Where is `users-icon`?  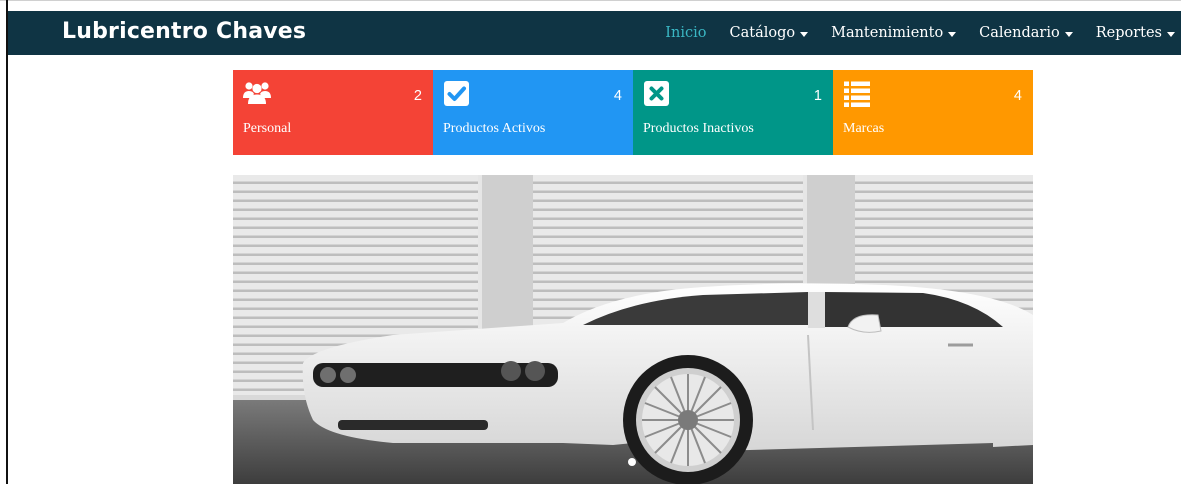
users-icon is located at coordinates (257, 93).